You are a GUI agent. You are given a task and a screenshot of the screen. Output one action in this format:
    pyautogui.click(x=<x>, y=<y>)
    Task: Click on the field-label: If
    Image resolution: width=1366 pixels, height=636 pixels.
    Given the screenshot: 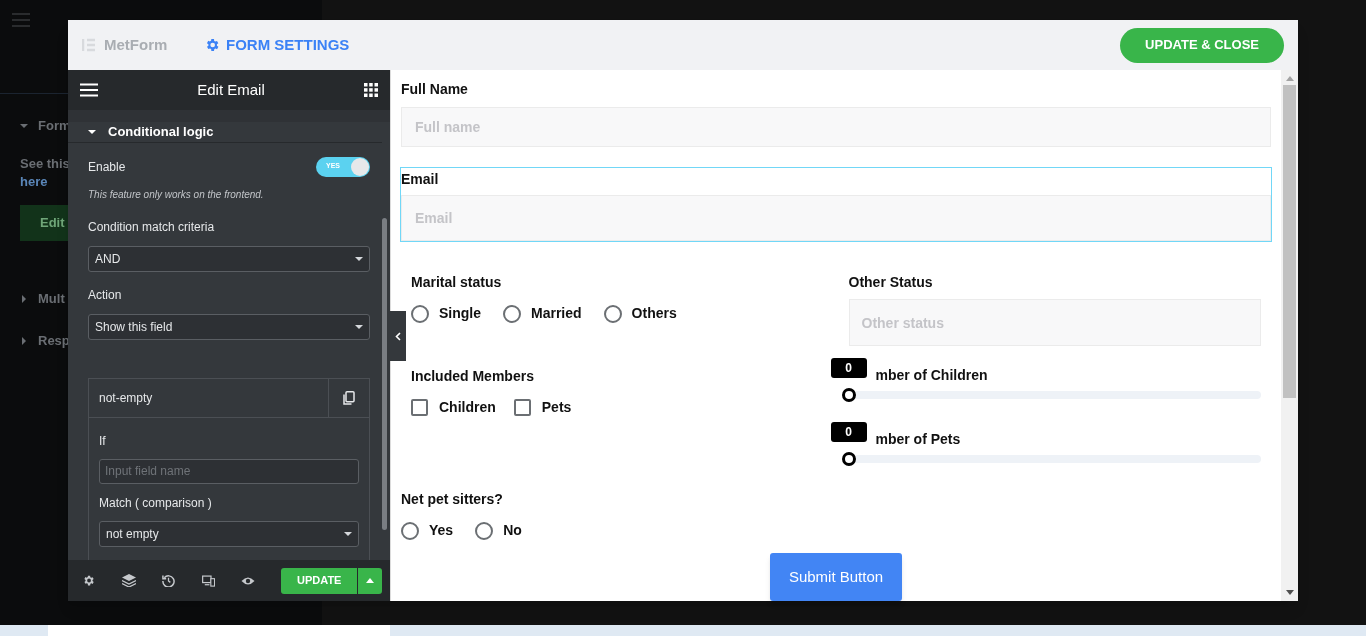 What is the action you would take?
    pyautogui.click(x=103, y=441)
    